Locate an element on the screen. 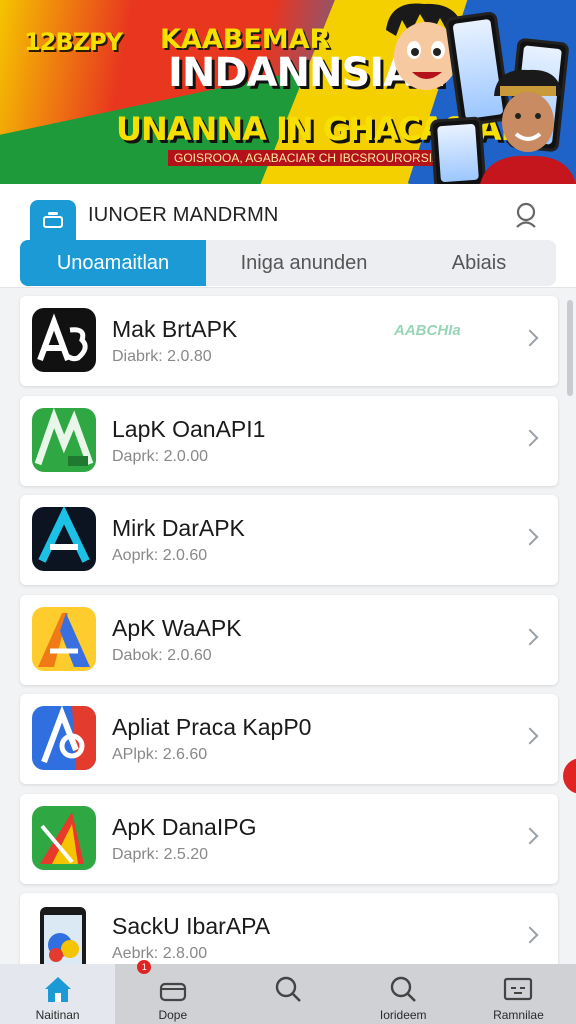 Image resolution: width=576 pixels, height=1024 pixels. basket-icon is located at coordinates (172, 992).